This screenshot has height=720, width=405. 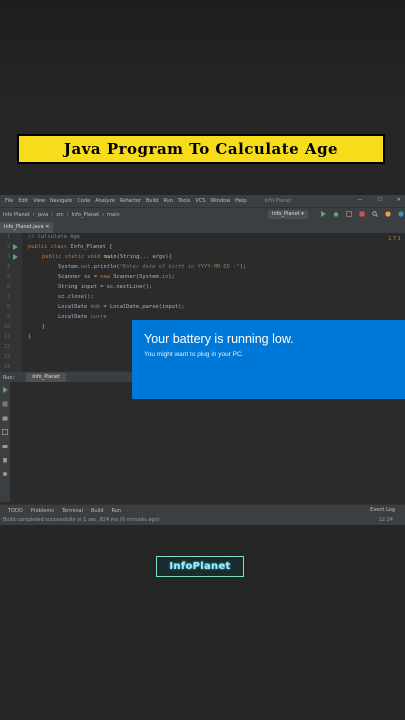 I want to click on code-line-8: LocalDate dob = LocalDate.parse(input);, so click(x=121, y=307).